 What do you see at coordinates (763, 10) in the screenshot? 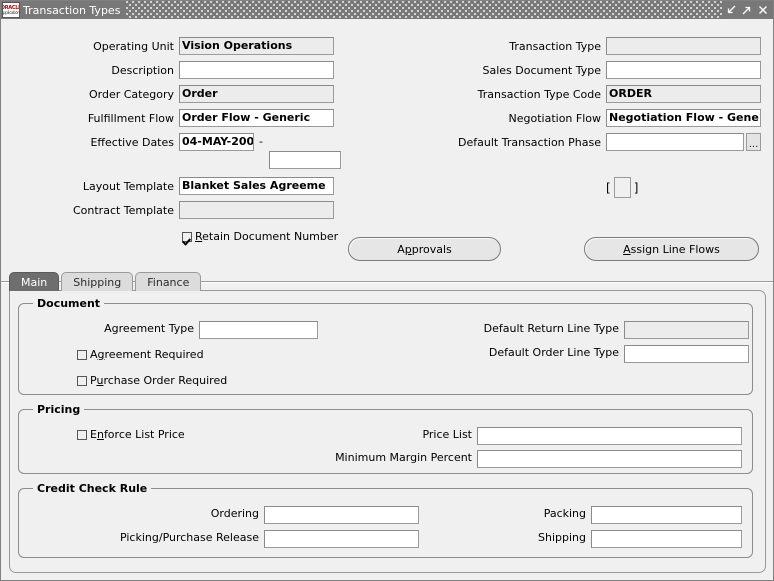
I see `close-icon` at bounding box center [763, 10].